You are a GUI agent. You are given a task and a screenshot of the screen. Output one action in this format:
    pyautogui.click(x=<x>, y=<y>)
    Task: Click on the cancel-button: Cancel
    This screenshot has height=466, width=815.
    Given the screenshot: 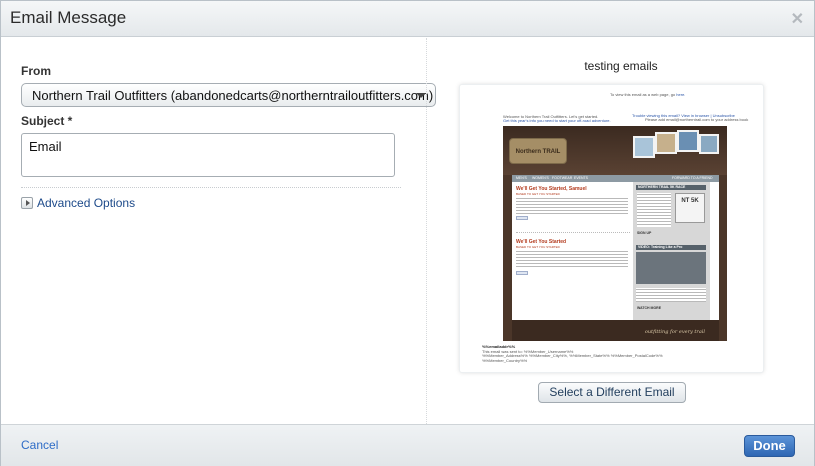 What is the action you would take?
    pyautogui.click(x=39, y=445)
    